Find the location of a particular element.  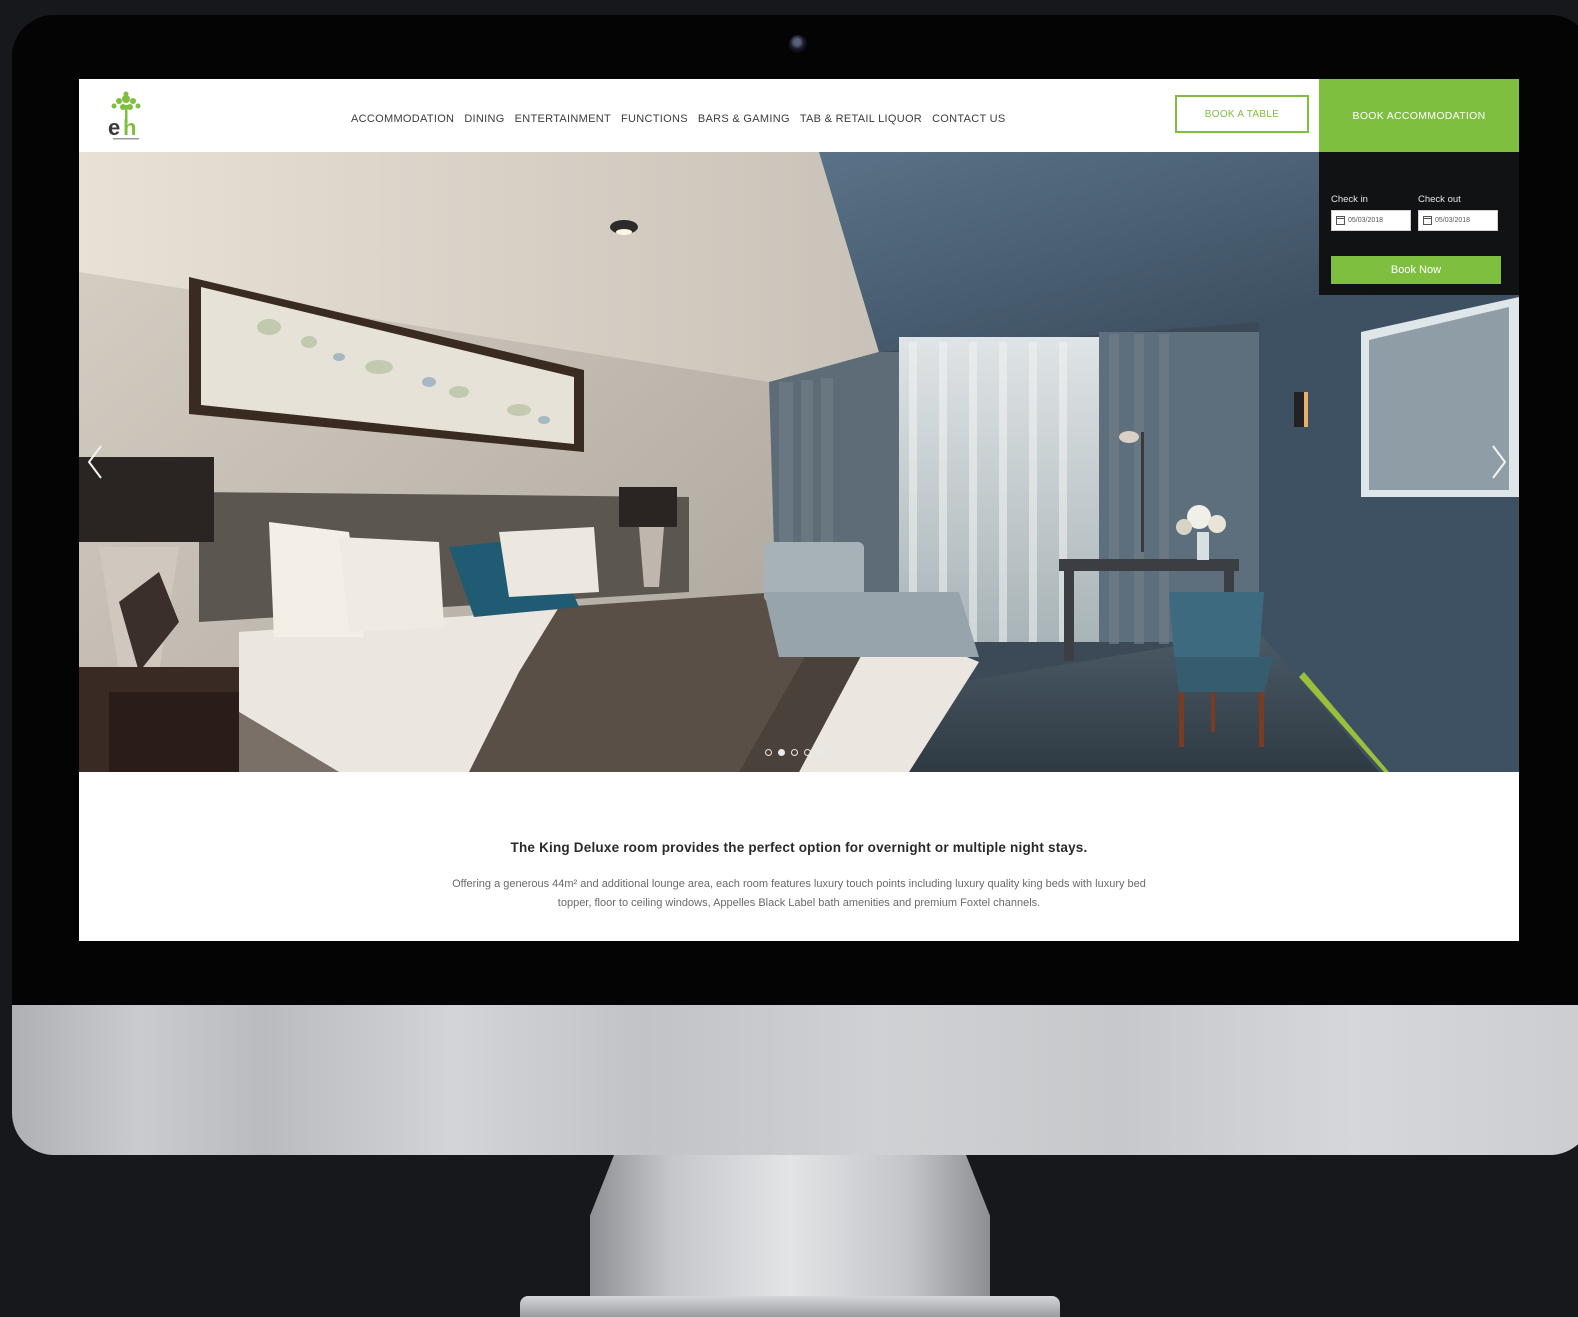

logo: e h is located at coordinates (126, 116).